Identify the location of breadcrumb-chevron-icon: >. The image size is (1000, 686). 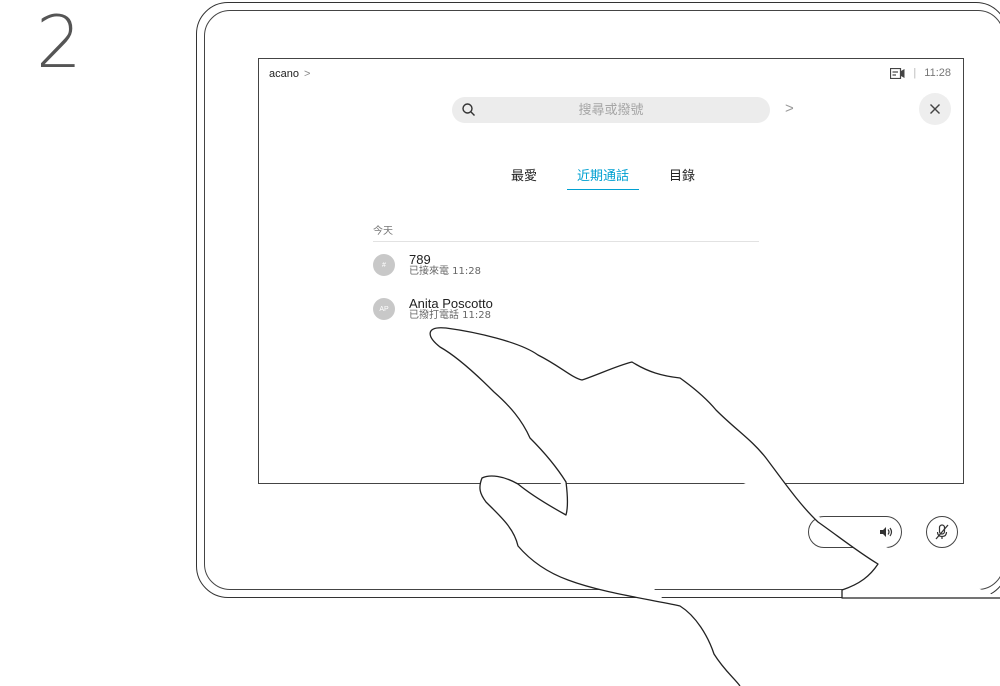
(307, 74).